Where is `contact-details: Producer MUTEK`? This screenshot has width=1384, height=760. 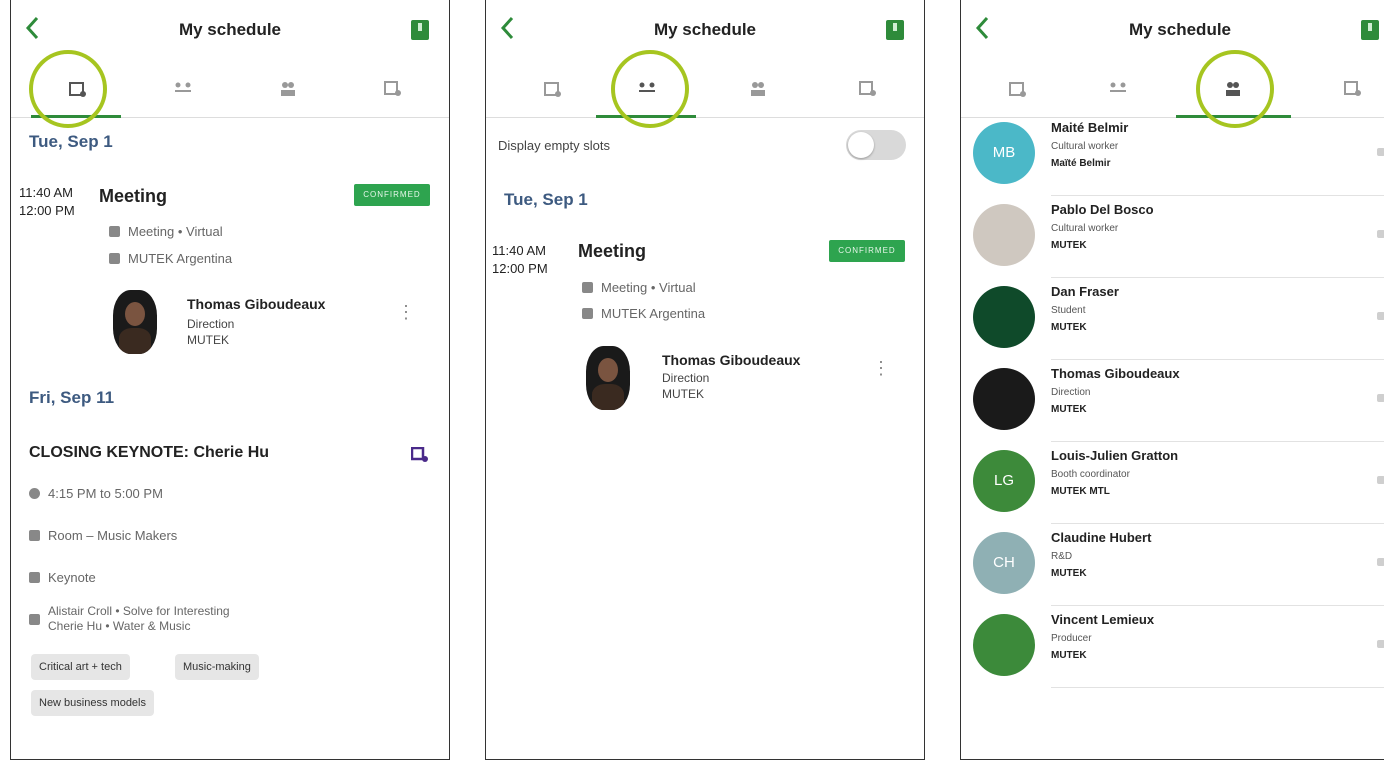
contact-details: Producer MUTEK is located at coordinates (1071, 647).